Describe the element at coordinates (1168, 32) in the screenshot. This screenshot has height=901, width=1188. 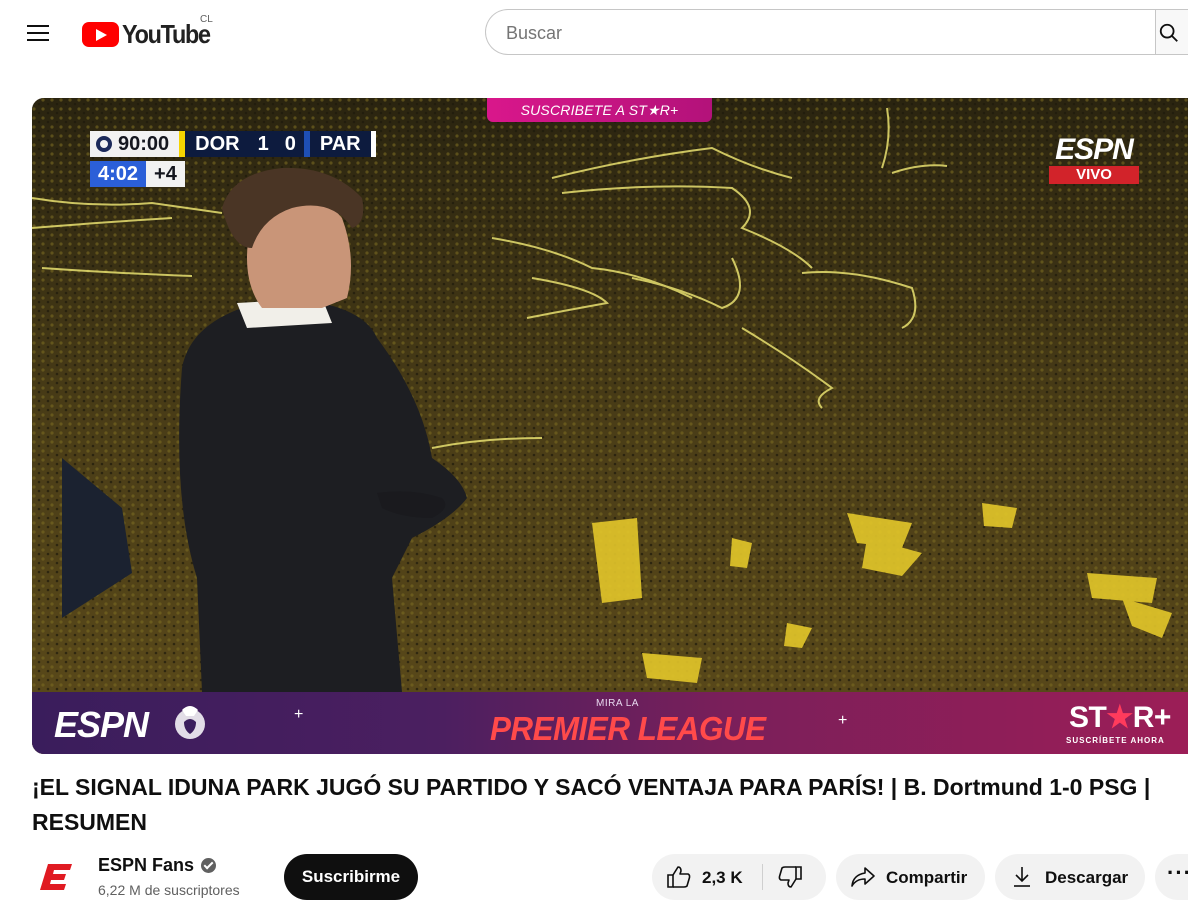
I see `search-icon` at that location.